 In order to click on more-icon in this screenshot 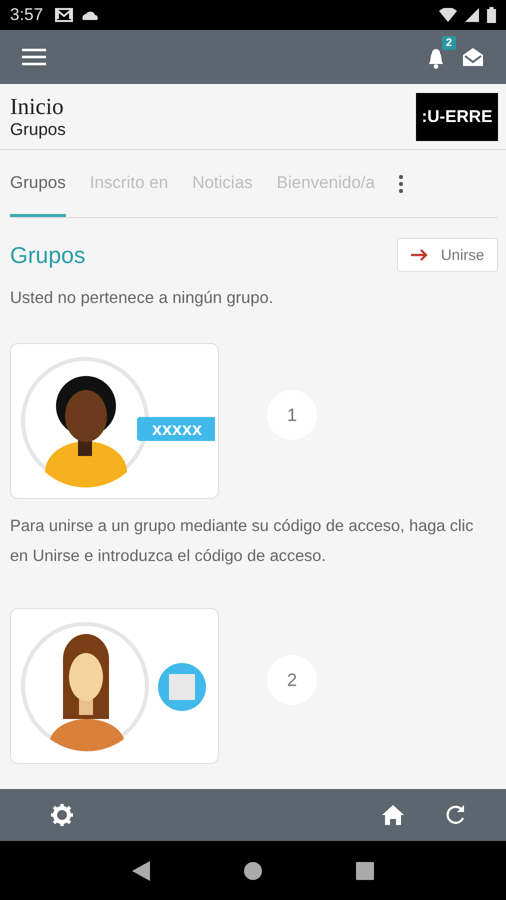, I will do `click(400, 183)`.